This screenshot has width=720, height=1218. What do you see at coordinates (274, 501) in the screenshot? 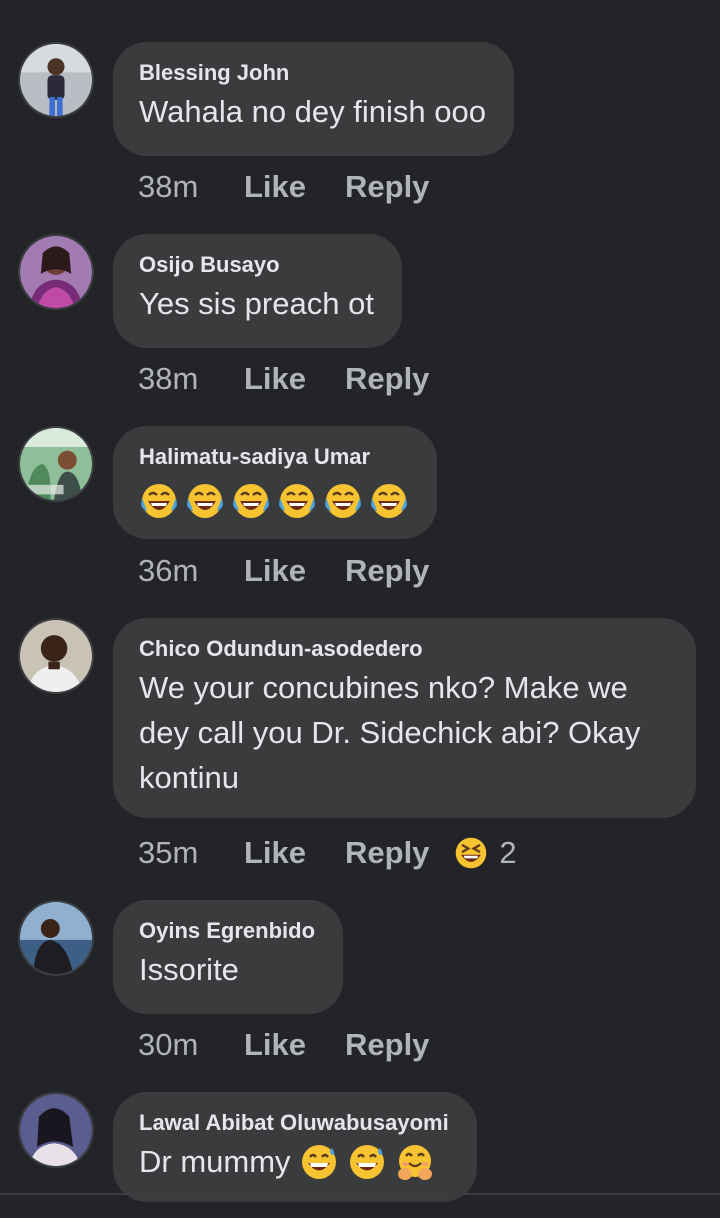
I see `comment-emoji-row` at bounding box center [274, 501].